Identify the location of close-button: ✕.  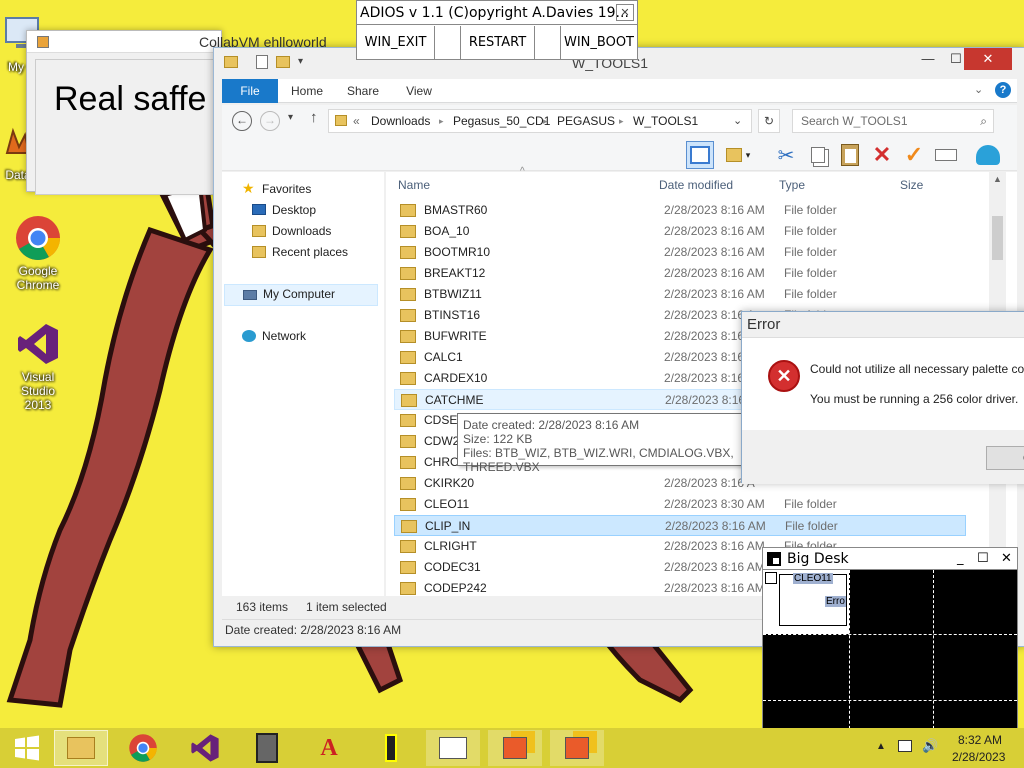
(988, 59).